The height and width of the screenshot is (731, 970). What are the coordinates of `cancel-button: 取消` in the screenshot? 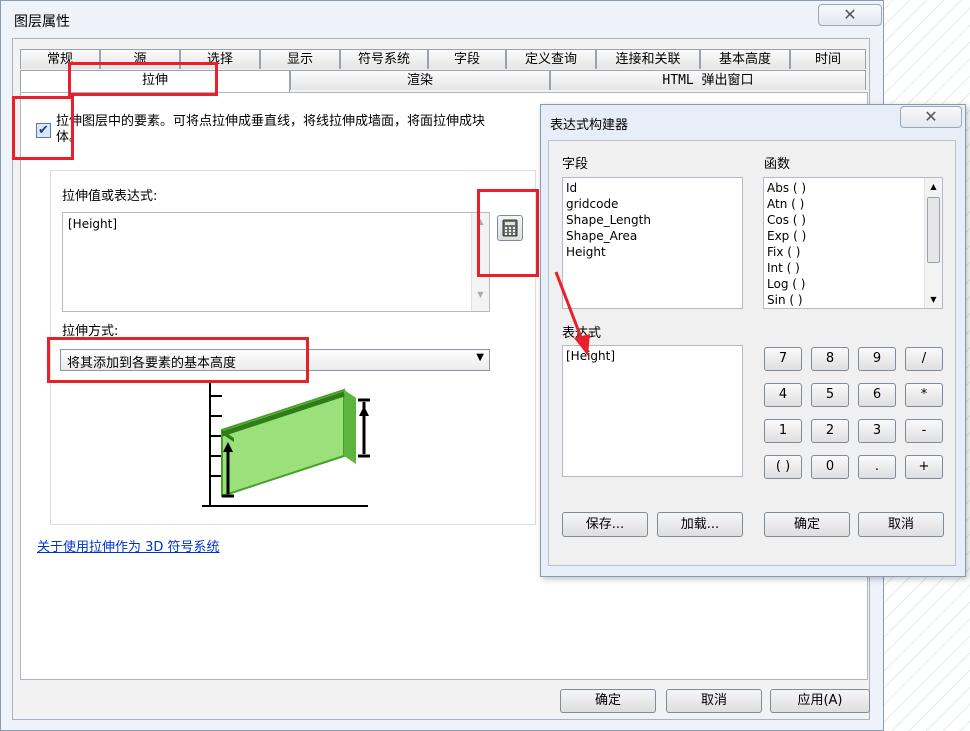 It's located at (714, 701).